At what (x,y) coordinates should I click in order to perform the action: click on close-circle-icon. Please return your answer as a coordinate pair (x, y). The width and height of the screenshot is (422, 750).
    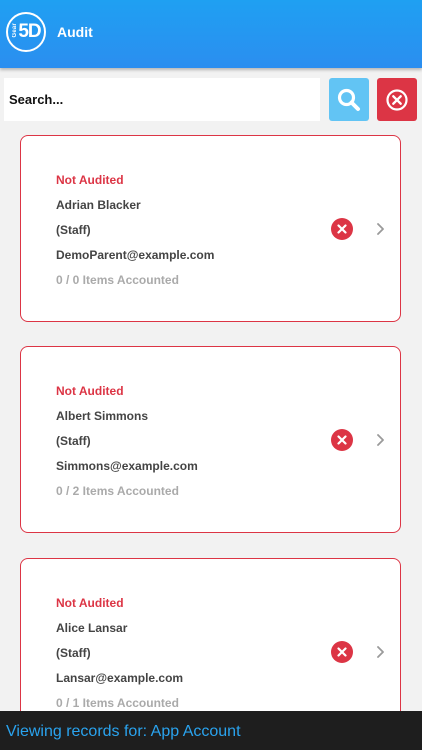
    Looking at the image, I should click on (397, 99).